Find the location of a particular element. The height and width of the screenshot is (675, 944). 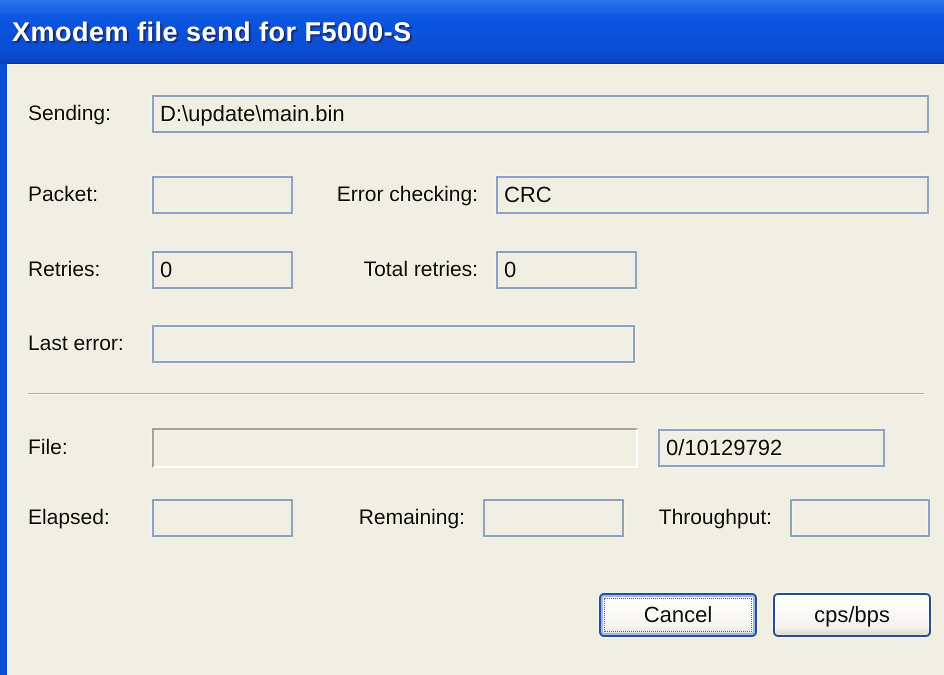

field-label: Last error: is located at coordinates (76, 344).